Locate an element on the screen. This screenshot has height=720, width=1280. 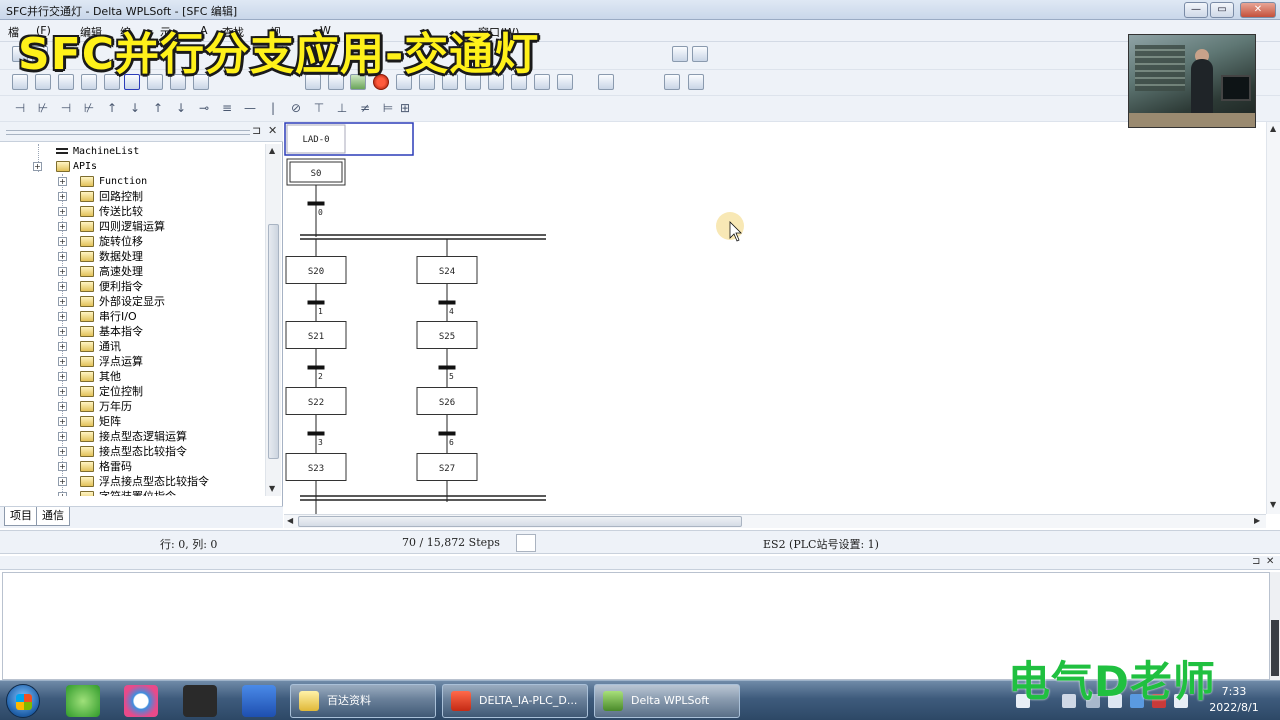
parallel-rising-icon: ↑ is located at coordinates (158, 108).